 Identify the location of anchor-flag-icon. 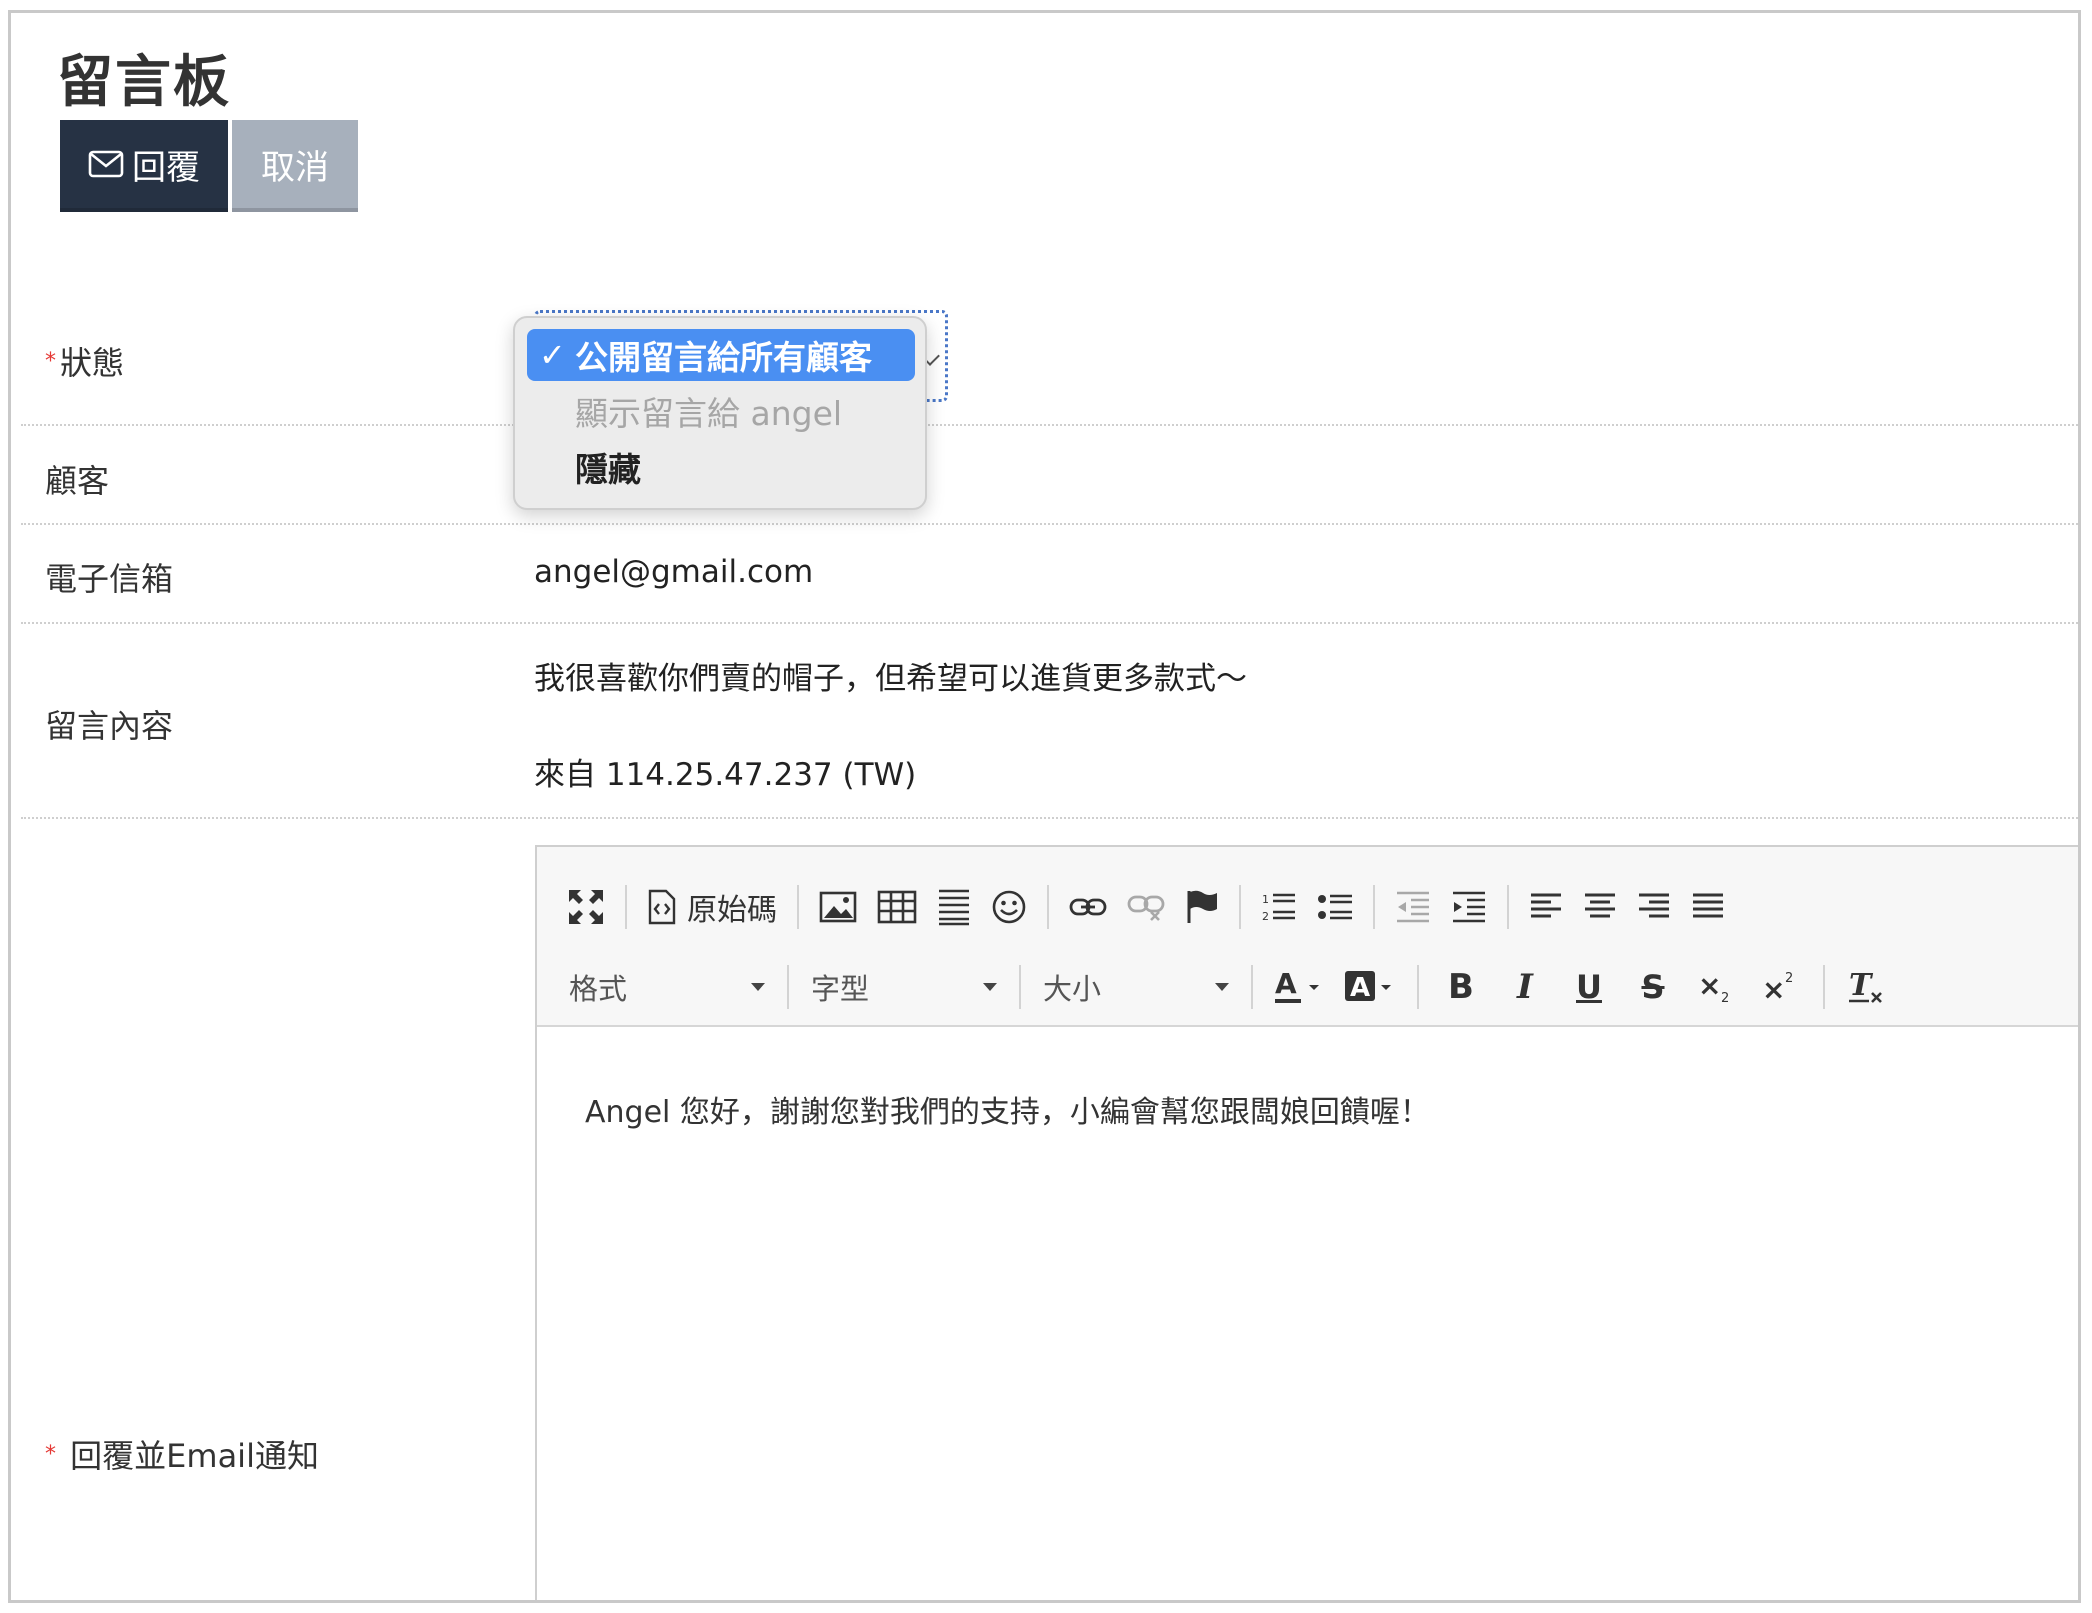
(1202, 907).